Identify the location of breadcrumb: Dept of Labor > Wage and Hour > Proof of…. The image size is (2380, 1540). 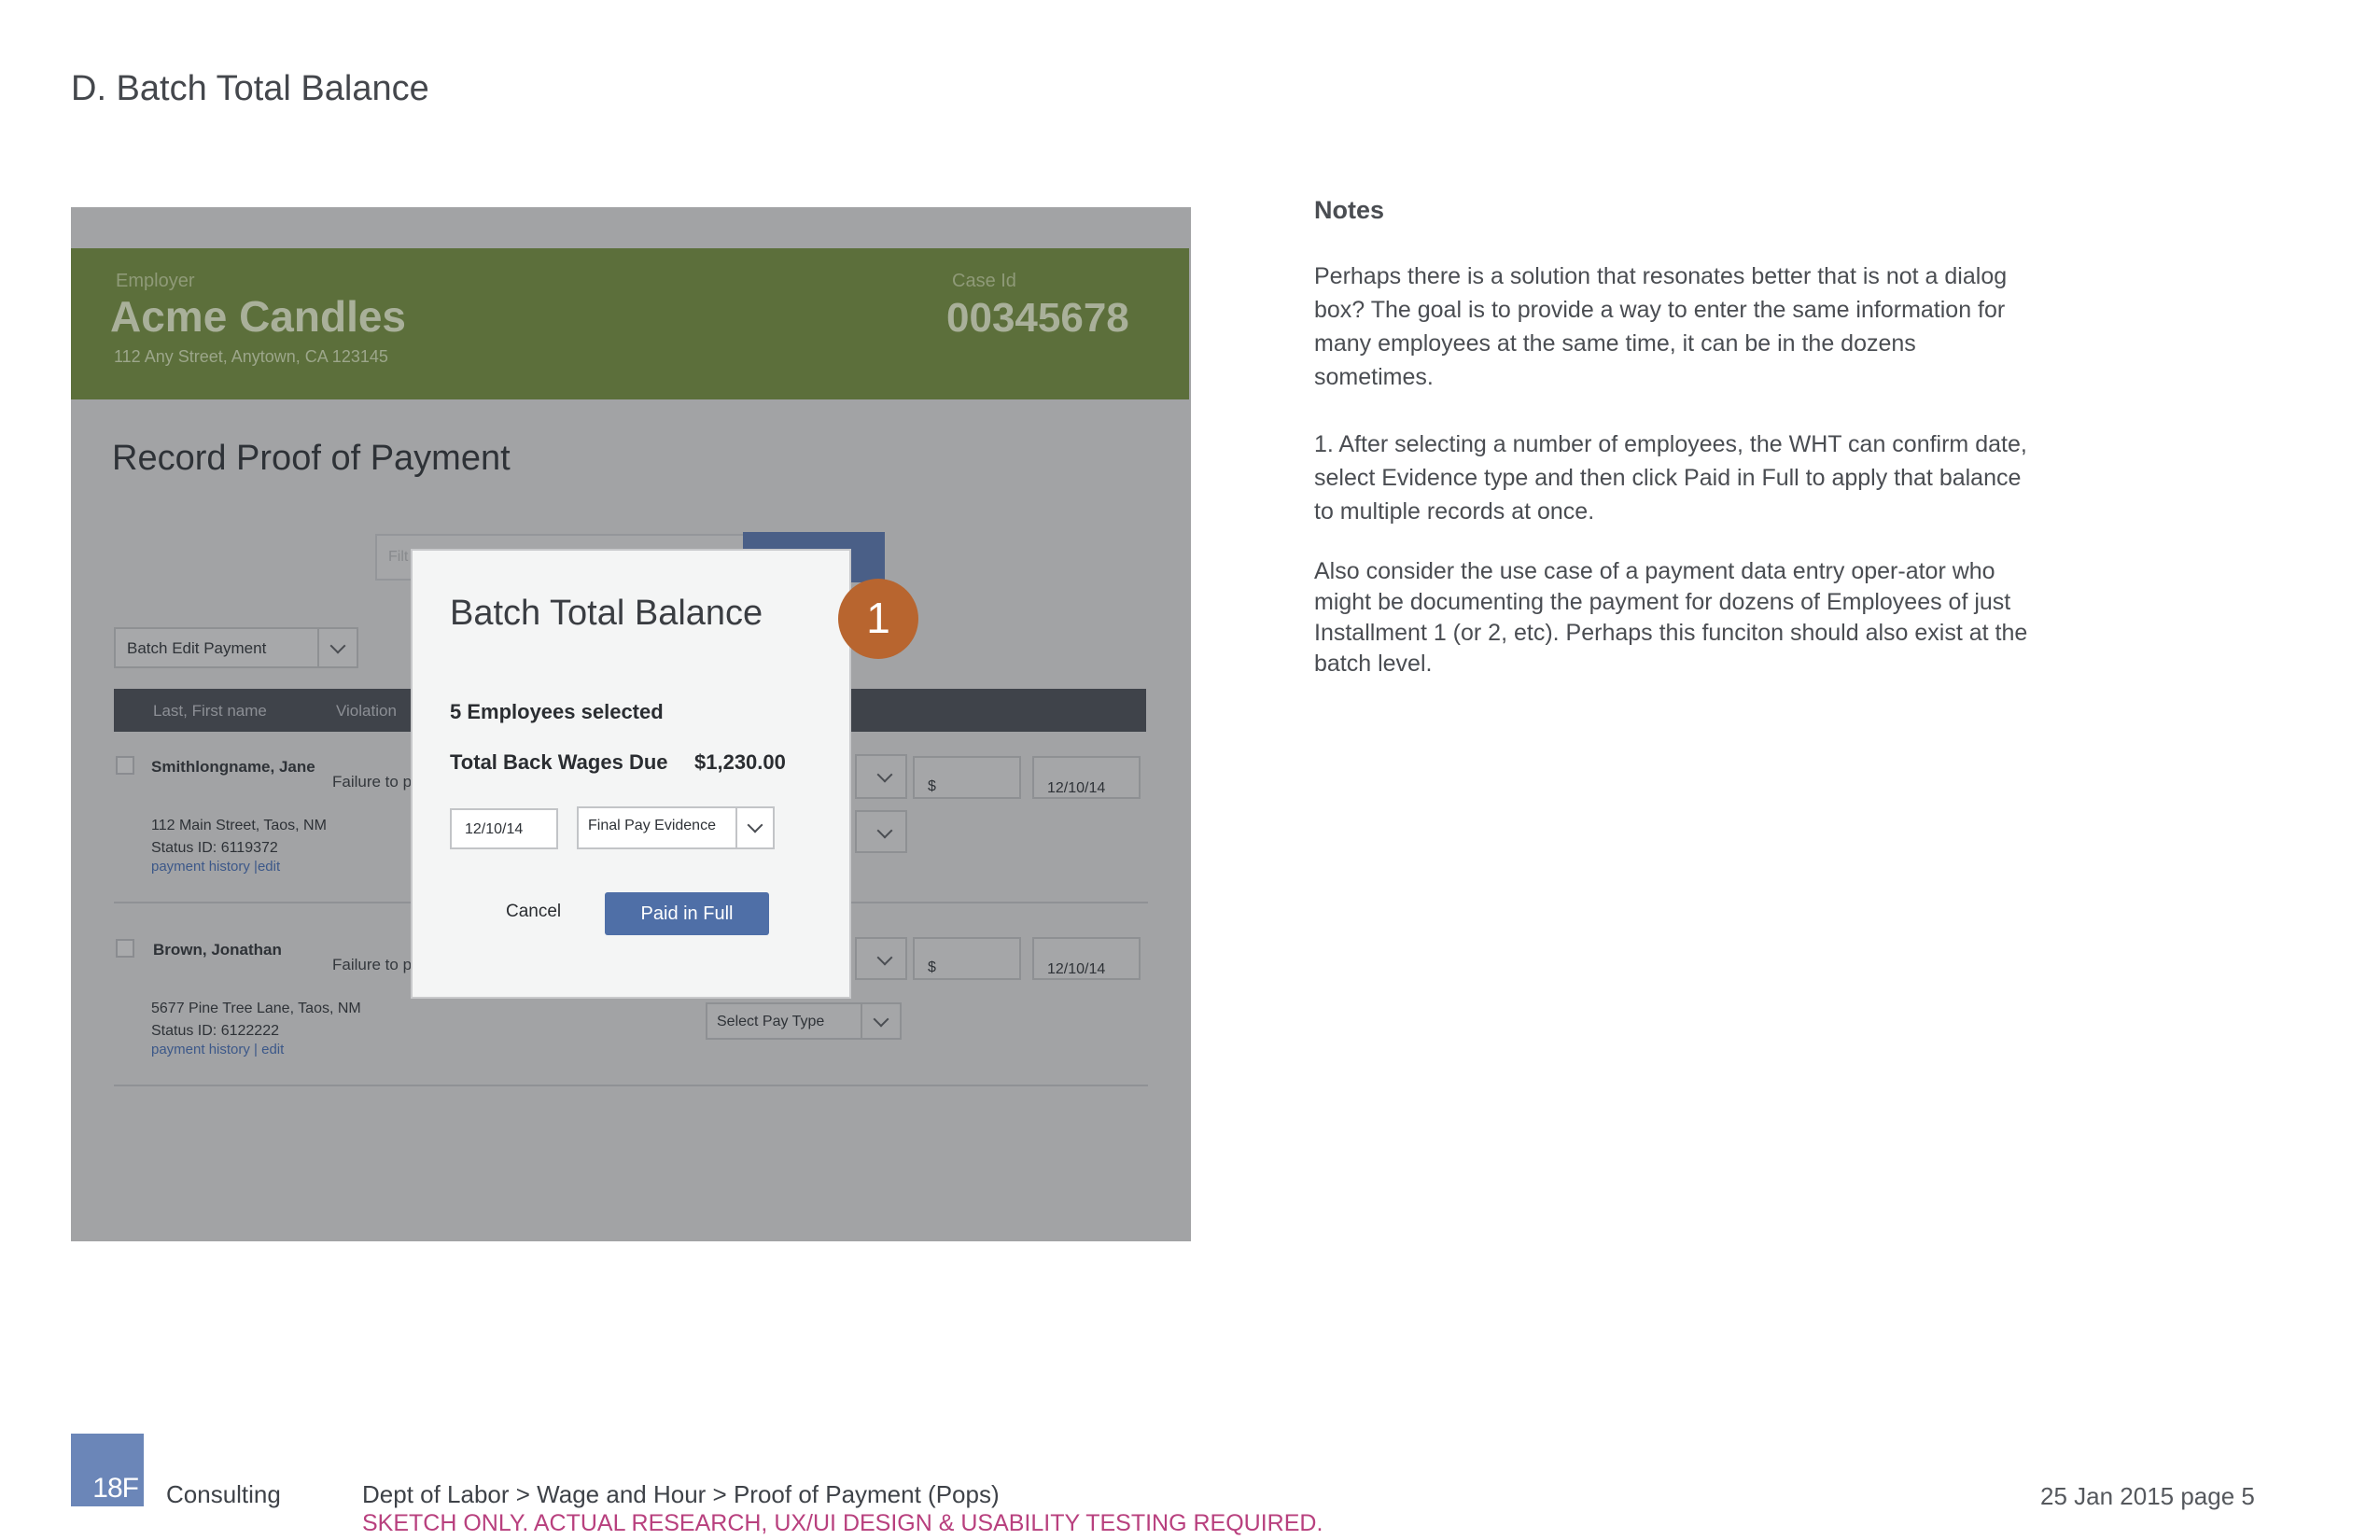
(681, 1494).